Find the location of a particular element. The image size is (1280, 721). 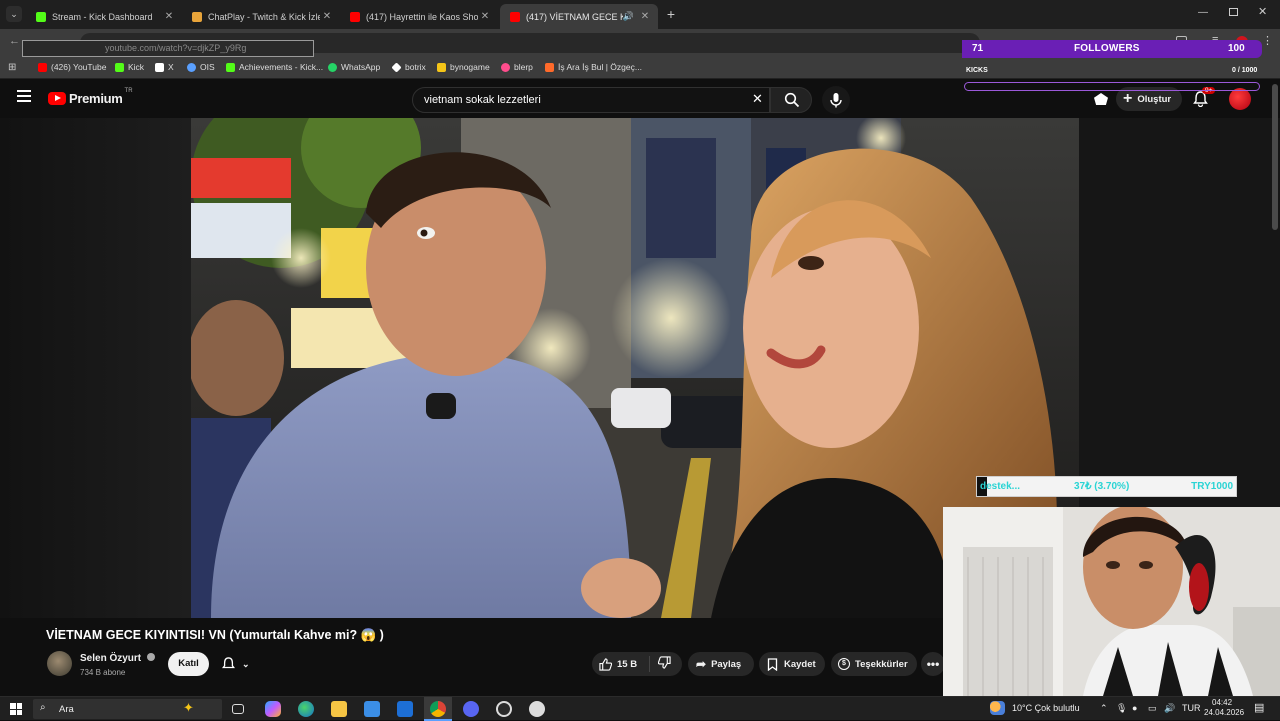

weather-text: 10°C Çok bulutlu is located at coordinates (1046, 708).